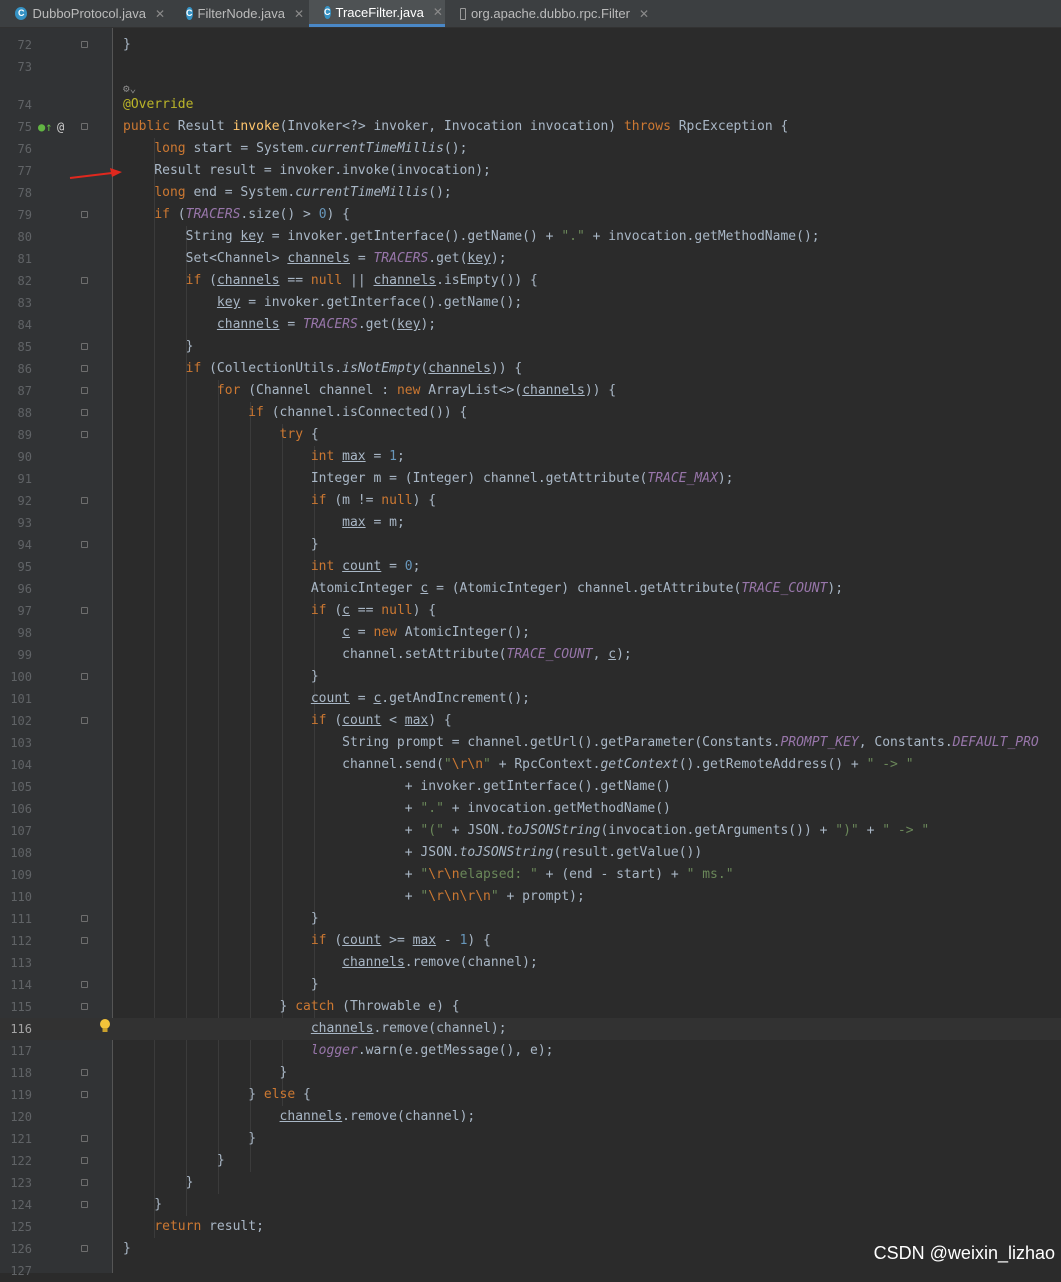 Image resolution: width=1061 pixels, height=1282 pixels. I want to click on line-number: 99, so click(24, 655).